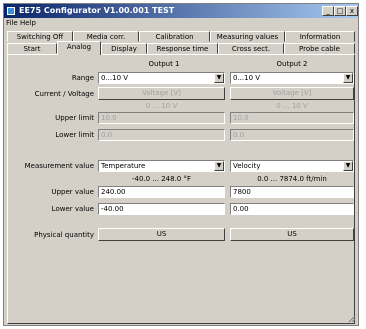 This screenshot has height=329, width=366. Describe the element at coordinates (124, 48) in the screenshot. I see `tab-display: Display` at that location.